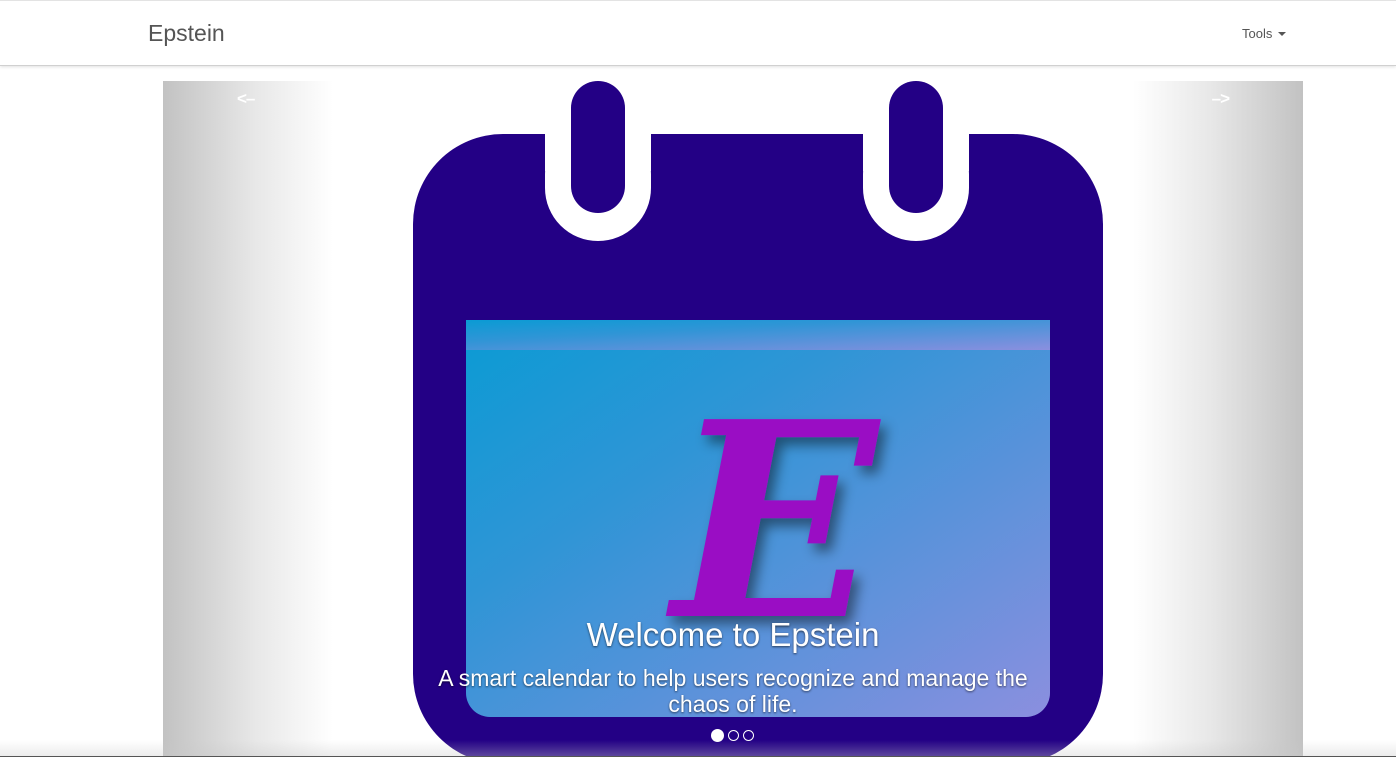 The image size is (1396, 757). I want to click on brand-link: Epstein, so click(186, 33).